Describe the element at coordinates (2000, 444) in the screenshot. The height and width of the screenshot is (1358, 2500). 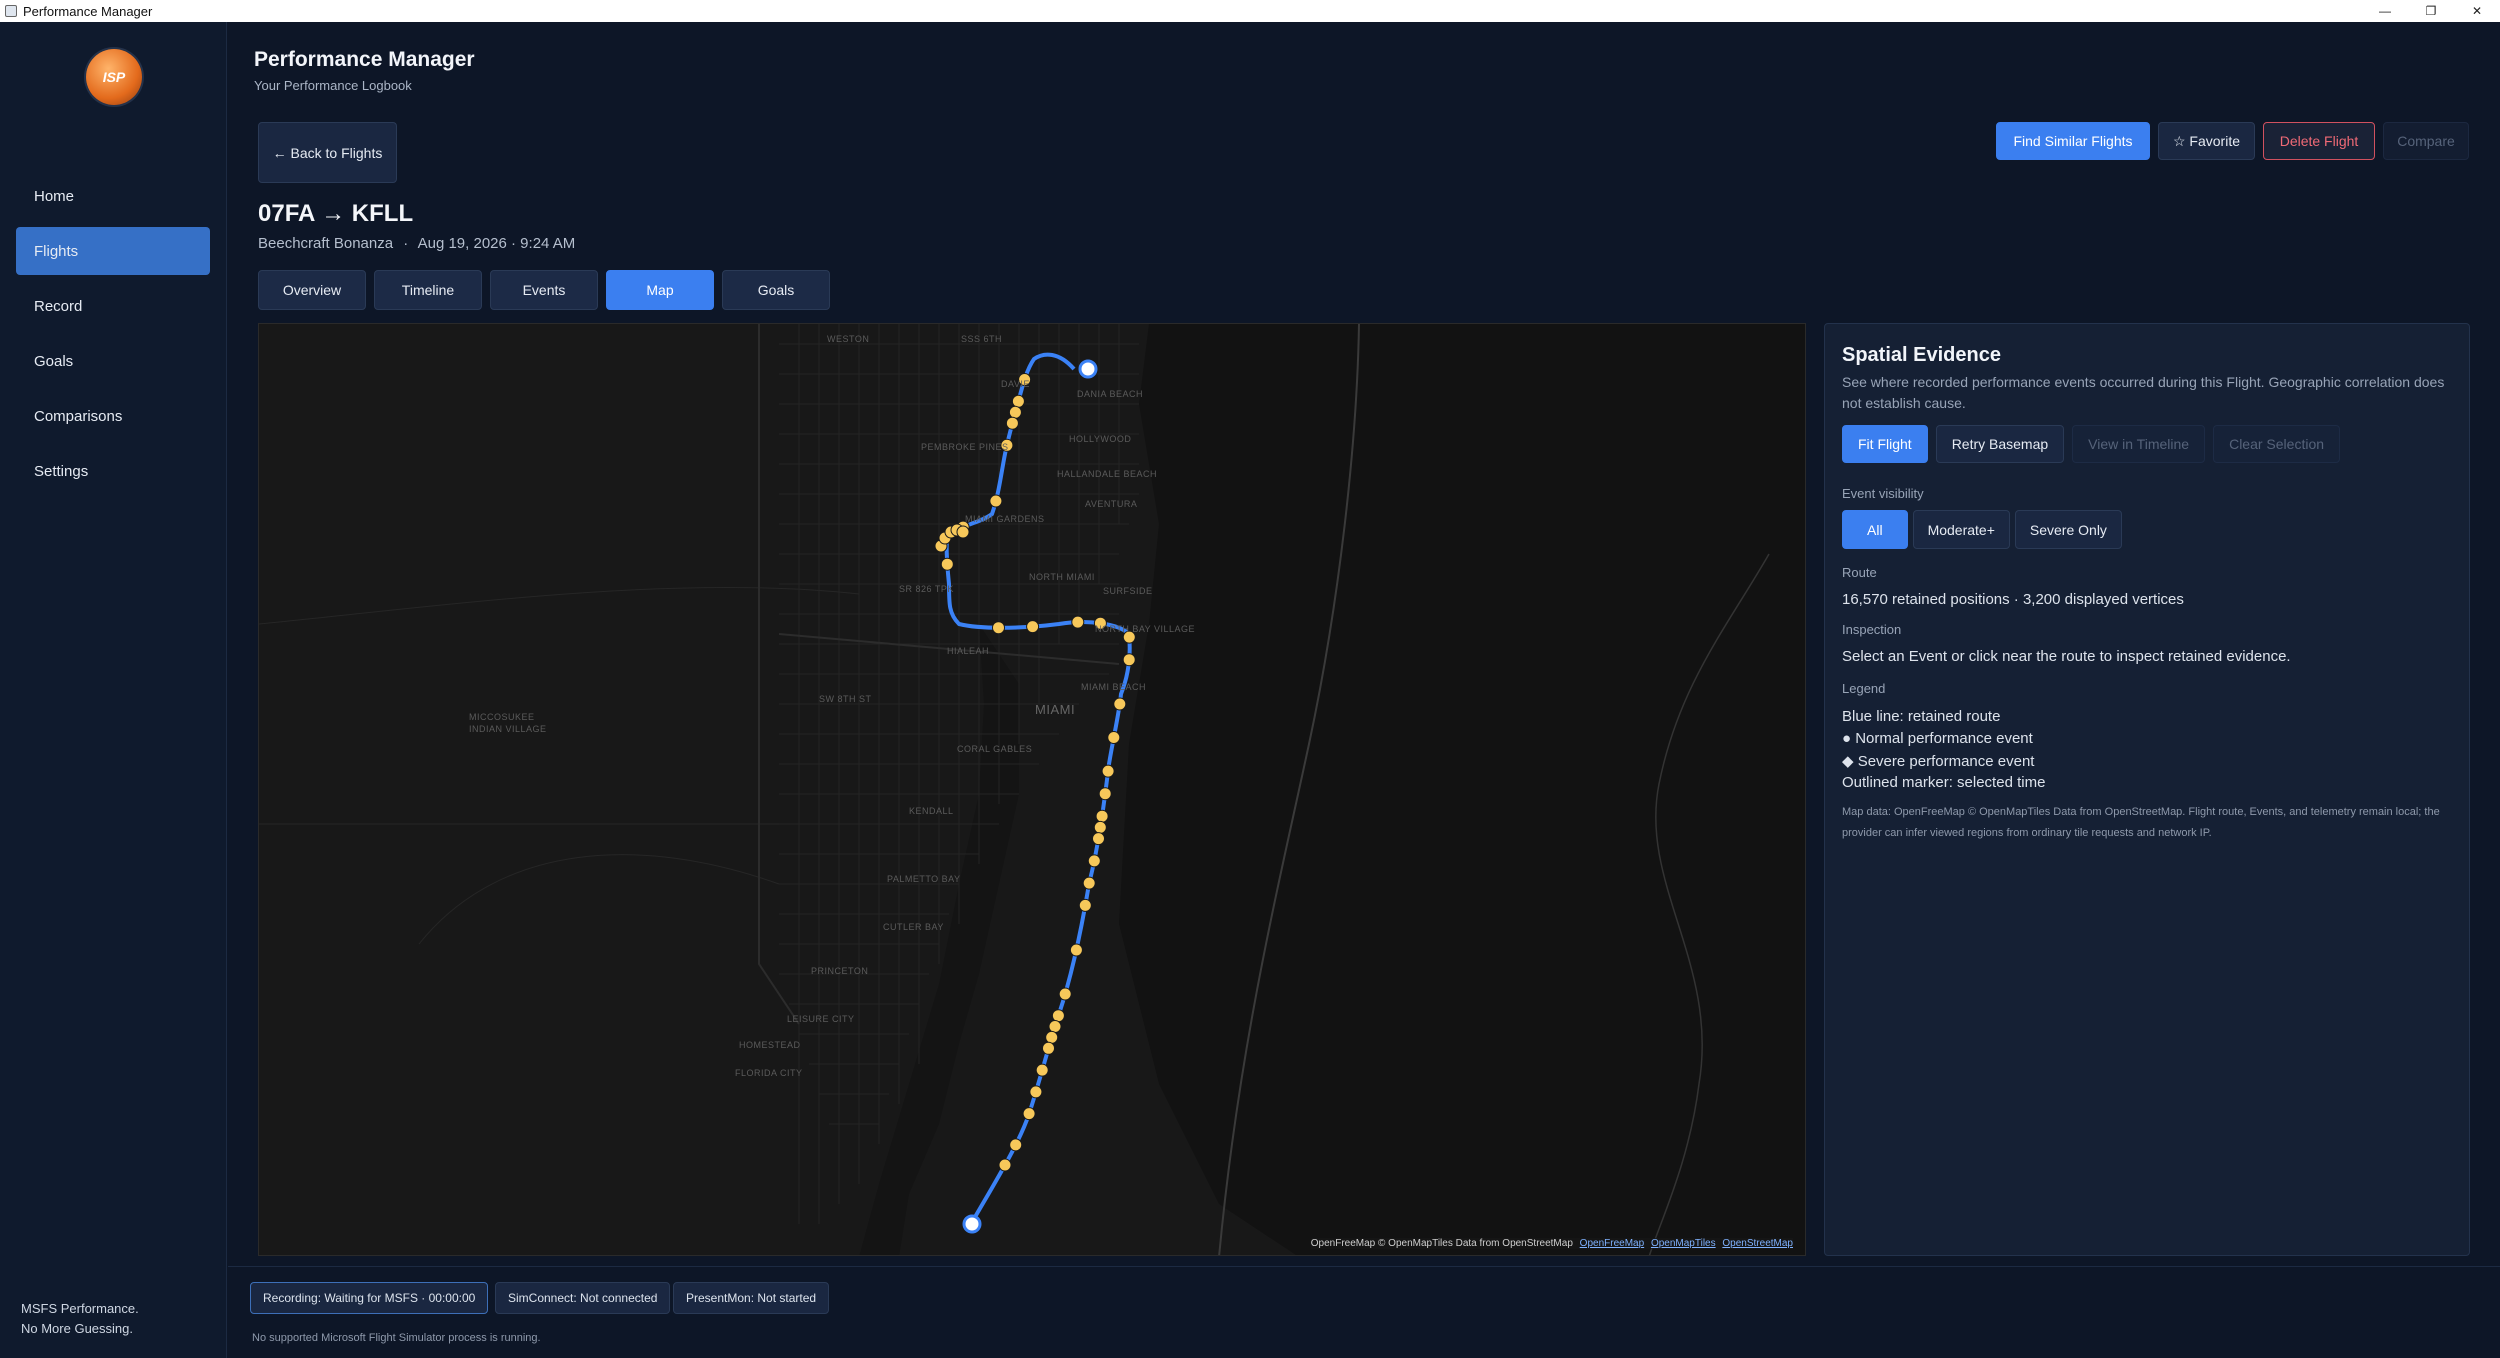
I see `retry-basemap-button: Retry Basemap` at that location.